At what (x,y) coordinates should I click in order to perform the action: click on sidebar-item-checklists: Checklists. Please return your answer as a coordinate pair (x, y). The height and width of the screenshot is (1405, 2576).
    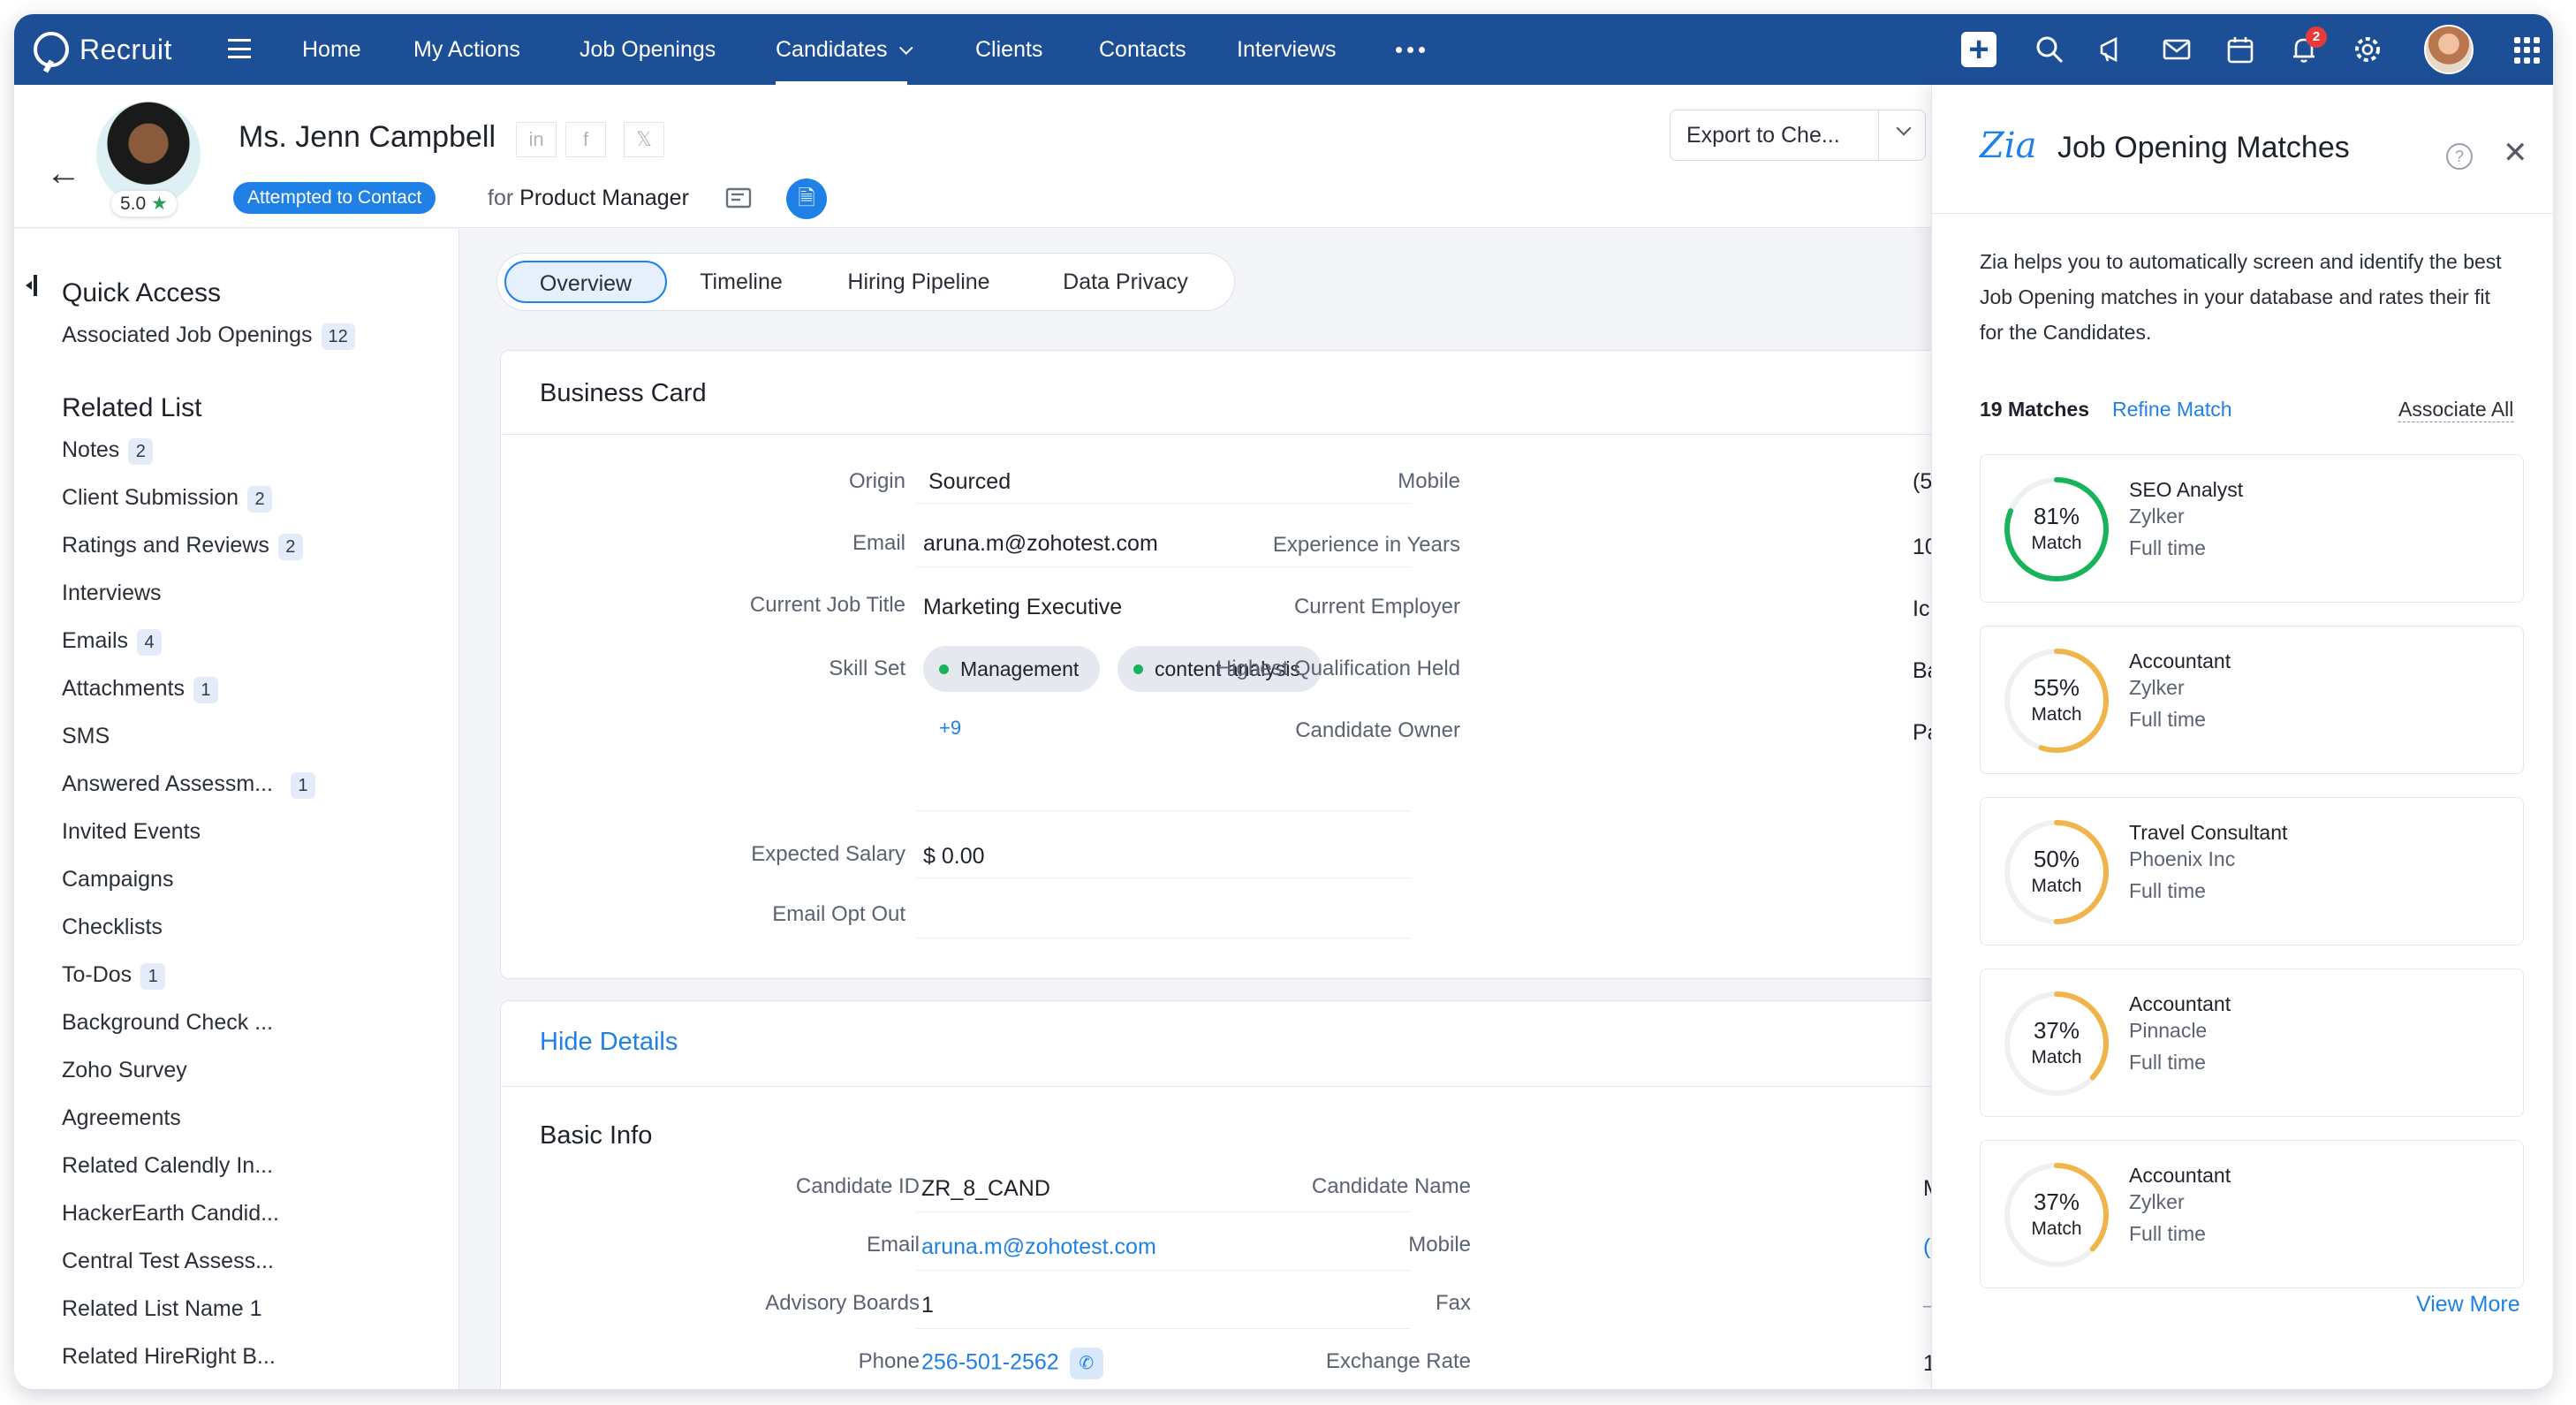
    Looking at the image, I should click on (113, 927).